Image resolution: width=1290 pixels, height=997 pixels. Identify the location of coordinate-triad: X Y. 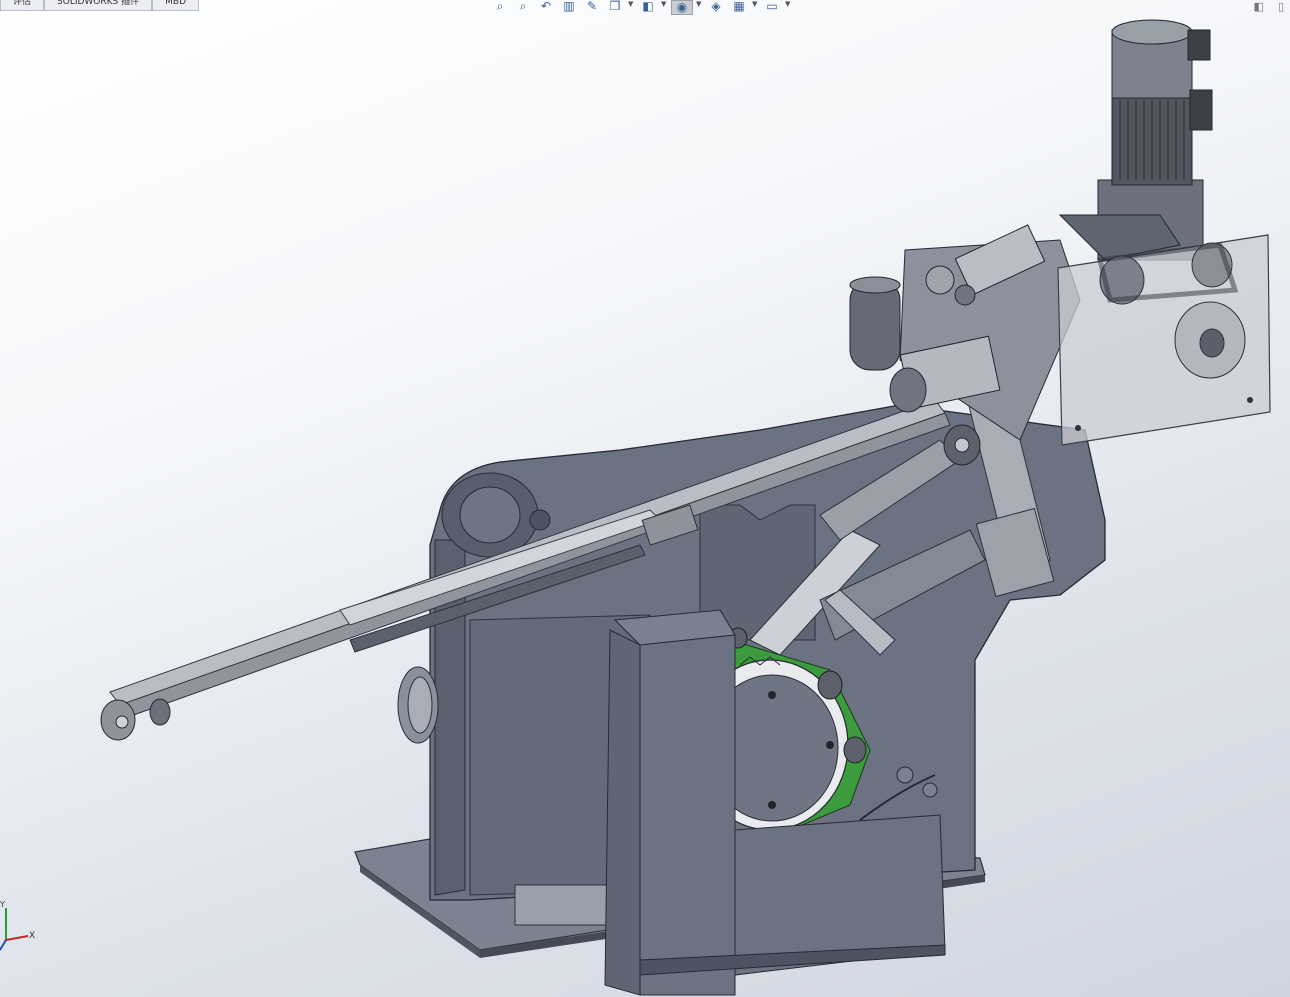
(17, 925).